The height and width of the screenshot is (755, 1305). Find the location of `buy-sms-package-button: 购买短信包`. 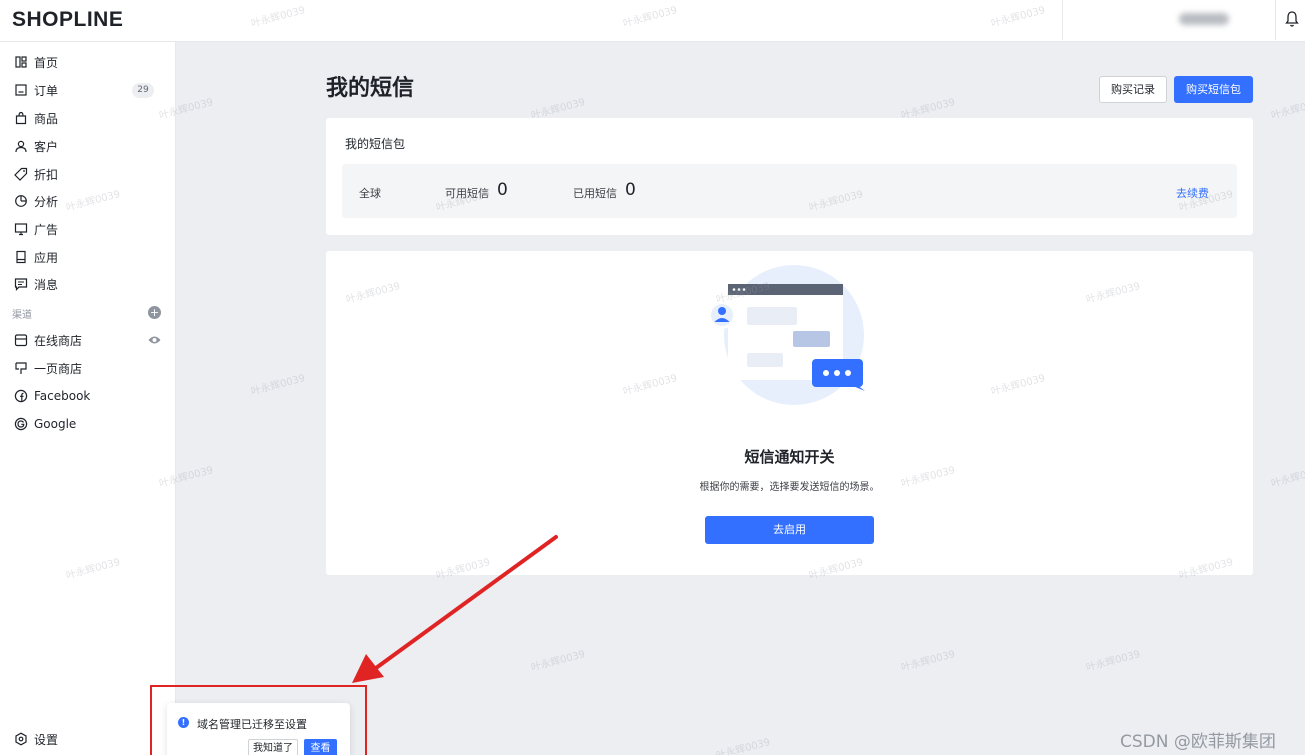

buy-sms-package-button: 购买短信包 is located at coordinates (1213, 89).